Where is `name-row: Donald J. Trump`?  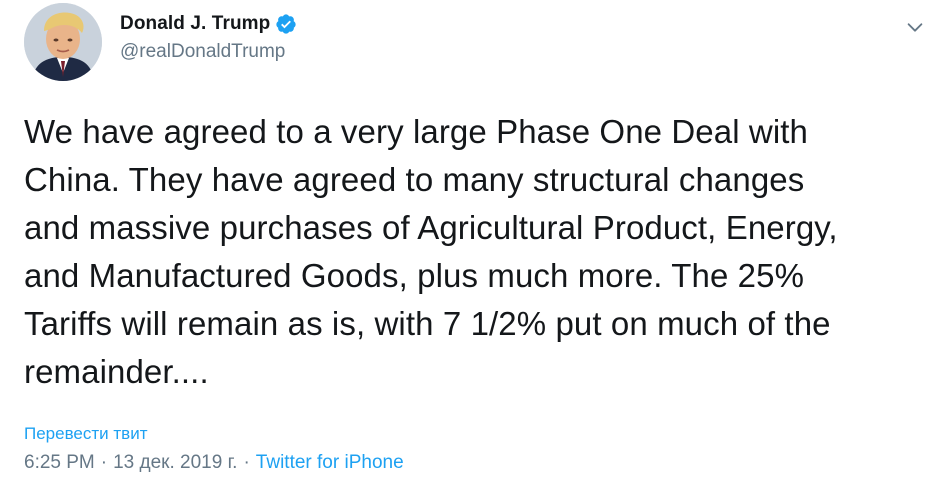 name-row: Donald J. Trump is located at coordinates (208, 24).